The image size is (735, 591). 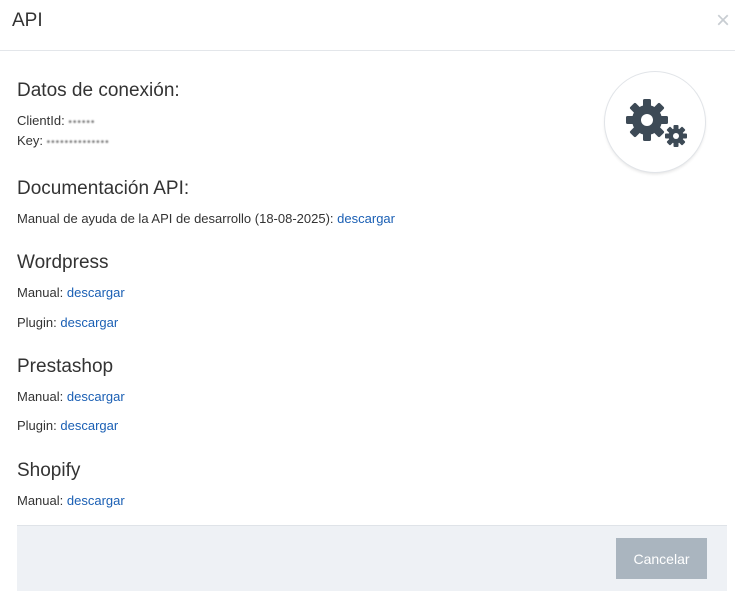 What do you see at coordinates (40, 396) in the screenshot?
I see `prestashop-manual-label: Manual:` at bounding box center [40, 396].